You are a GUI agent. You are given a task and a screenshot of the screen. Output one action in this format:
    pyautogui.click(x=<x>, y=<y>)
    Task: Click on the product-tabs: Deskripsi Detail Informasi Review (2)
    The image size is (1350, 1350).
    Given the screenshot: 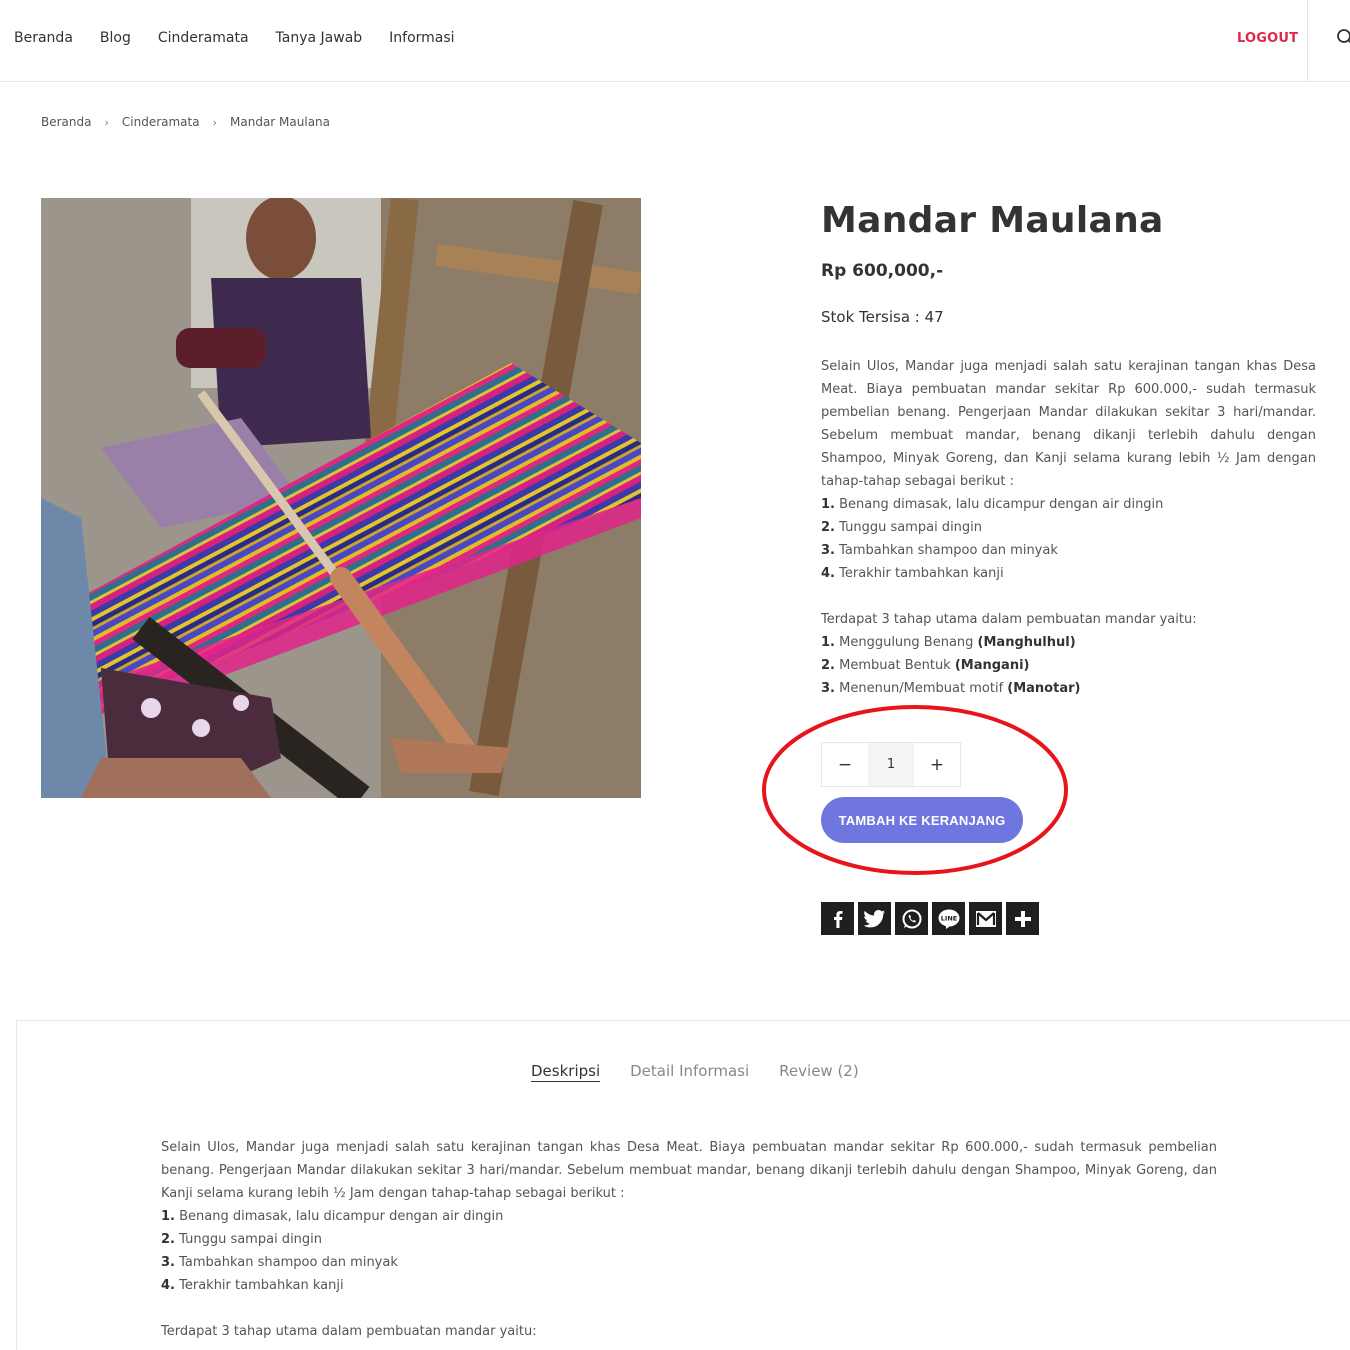 What is the action you would take?
    pyautogui.click(x=710, y=1072)
    